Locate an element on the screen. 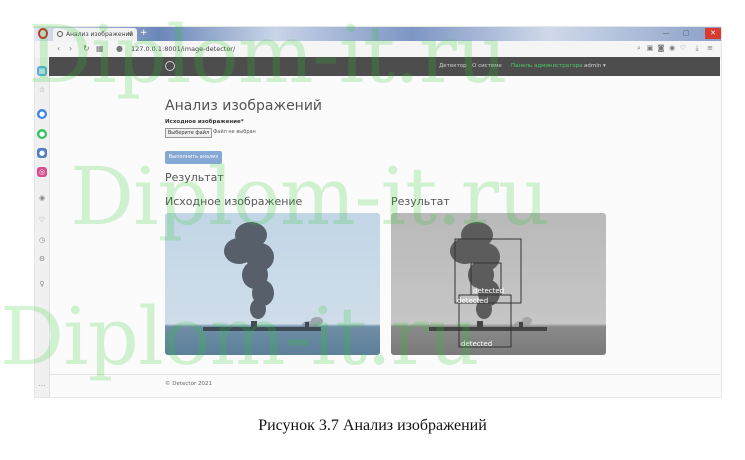 Image resolution: width=745 pixels, height=460 pixels. extension-icon: ◉ is located at coordinates (672, 48).